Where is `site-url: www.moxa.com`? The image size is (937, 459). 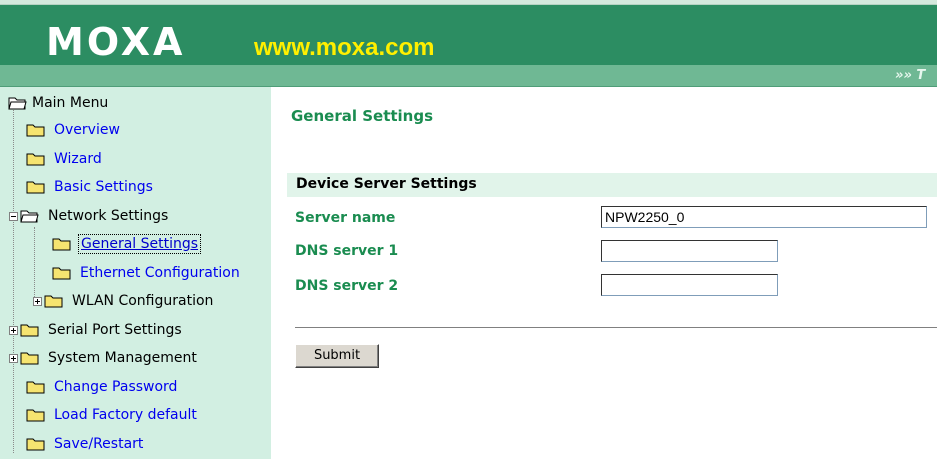 site-url: www.moxa.com is located at coordinates (344, 48).